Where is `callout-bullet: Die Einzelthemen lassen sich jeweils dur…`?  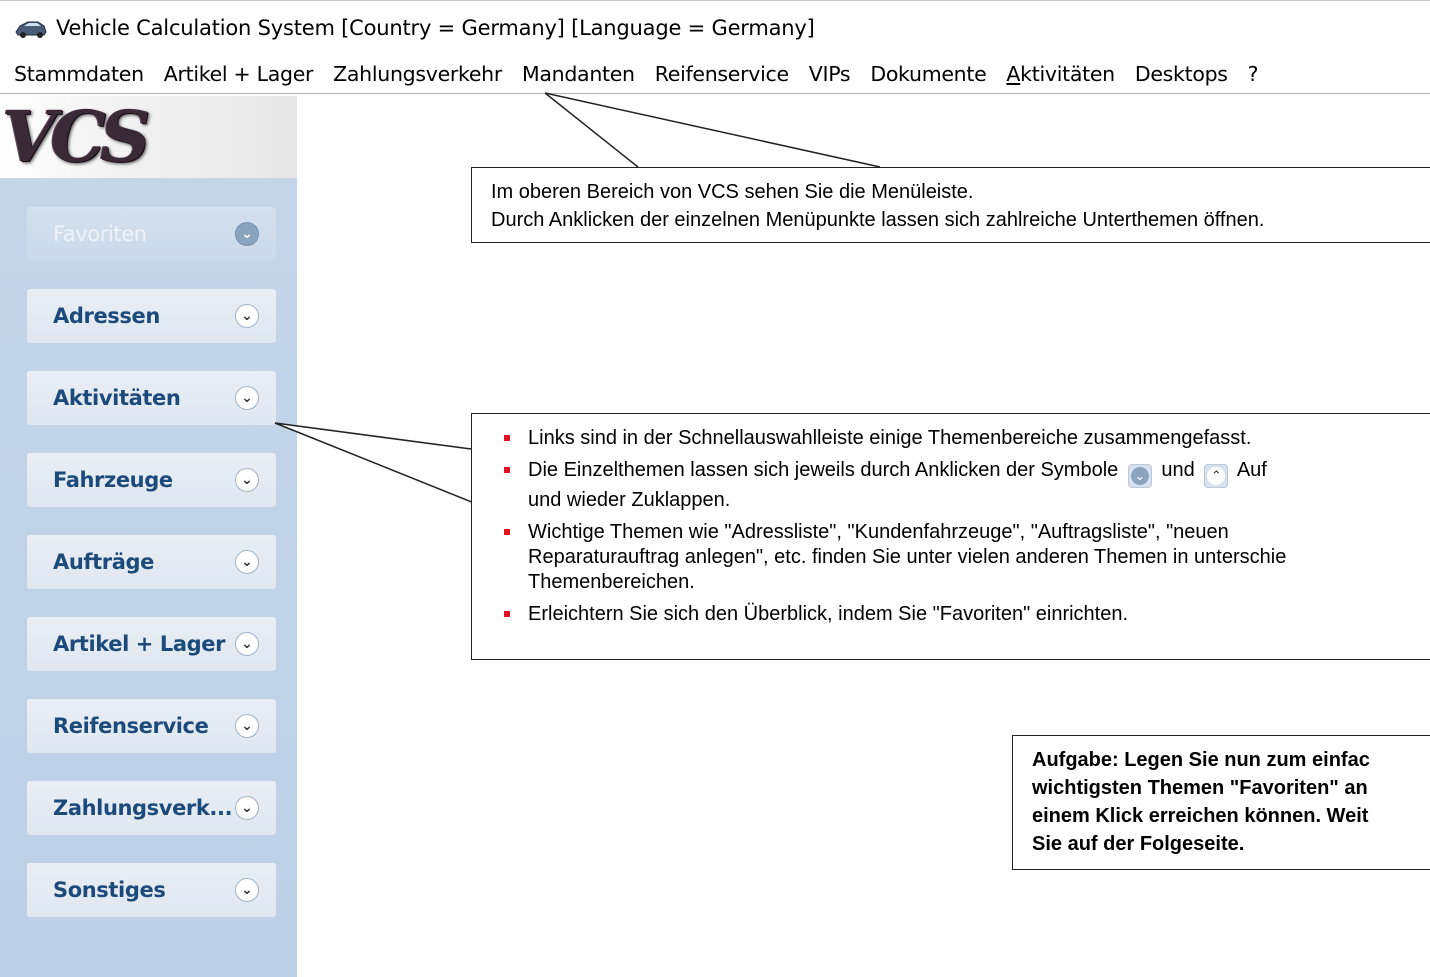
callout-bullet: Die Einzelthemen lassen sich jeweils dur… is located at coordinates (964, 485).